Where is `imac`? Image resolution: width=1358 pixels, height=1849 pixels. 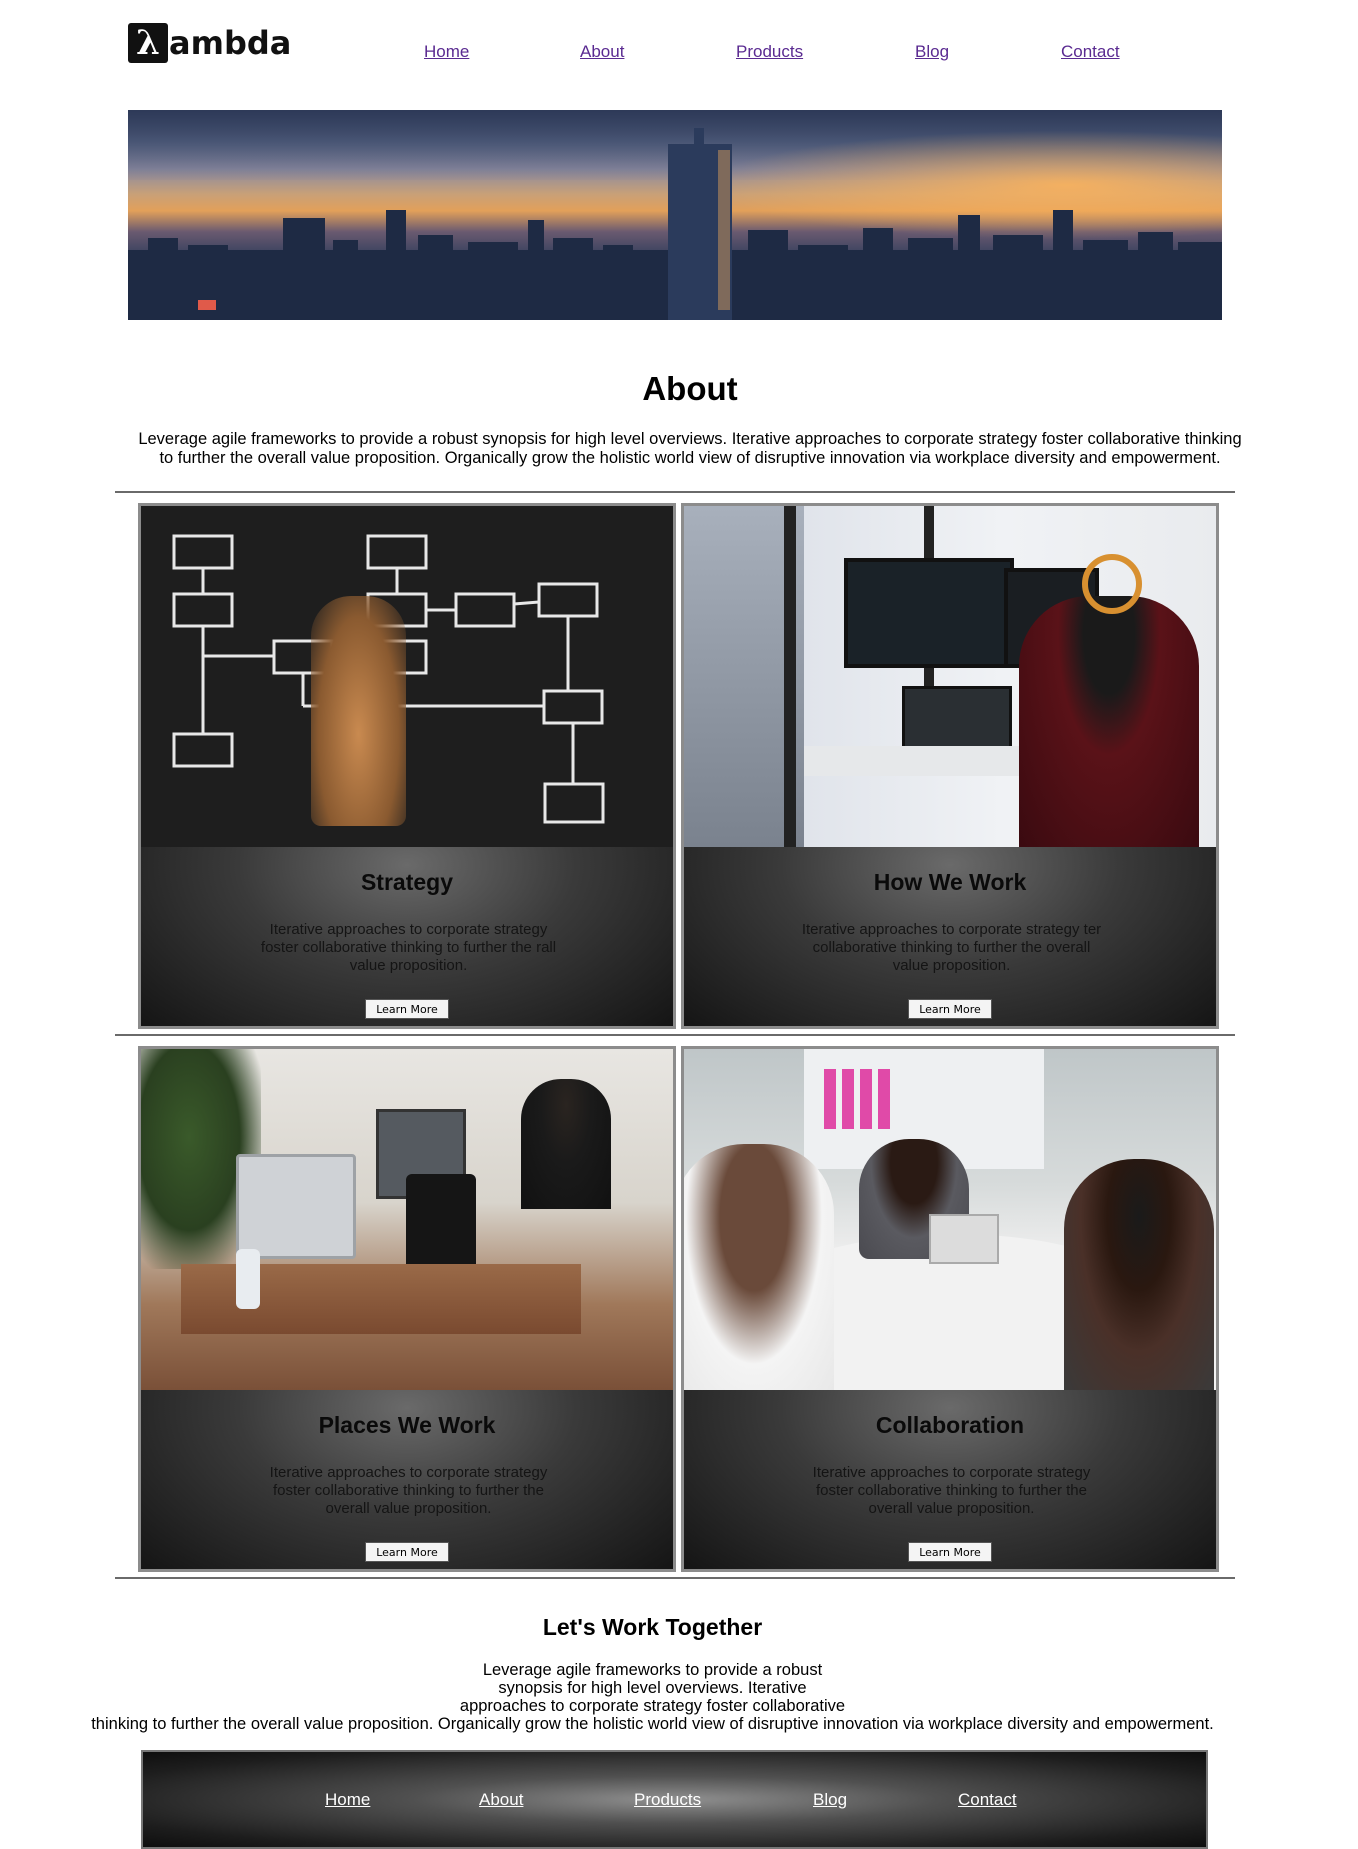 imac is located at coordinates (296, 1206).